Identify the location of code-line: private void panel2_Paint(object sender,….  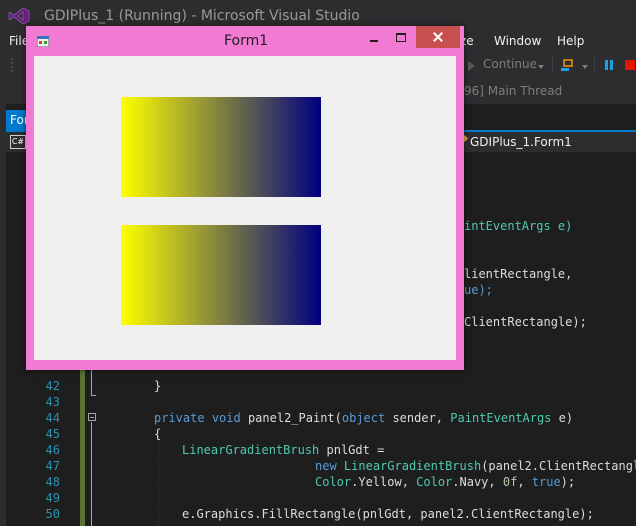
(363, 418).